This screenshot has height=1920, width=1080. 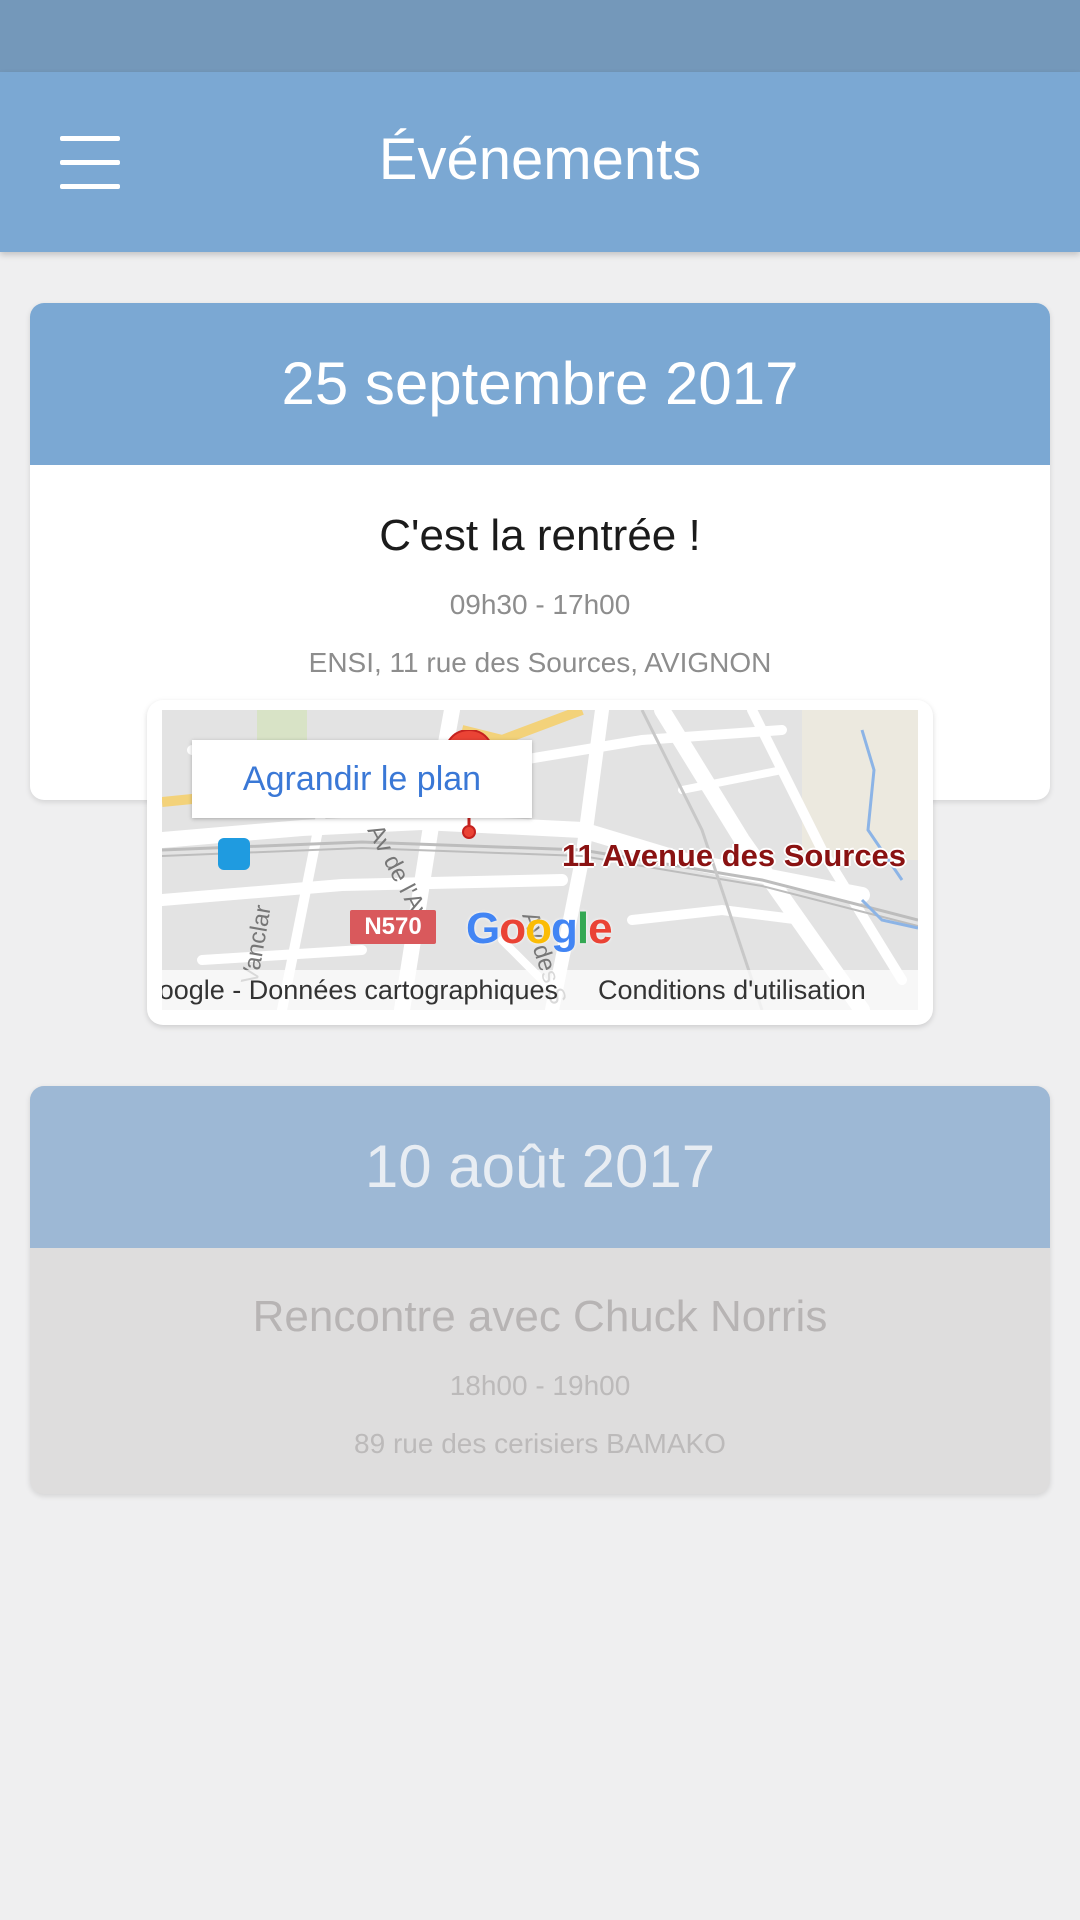 What do you see at coordinates (393, 927) in the screenshot?
I see `road-badge: N570` at bounding box center [393, 927].